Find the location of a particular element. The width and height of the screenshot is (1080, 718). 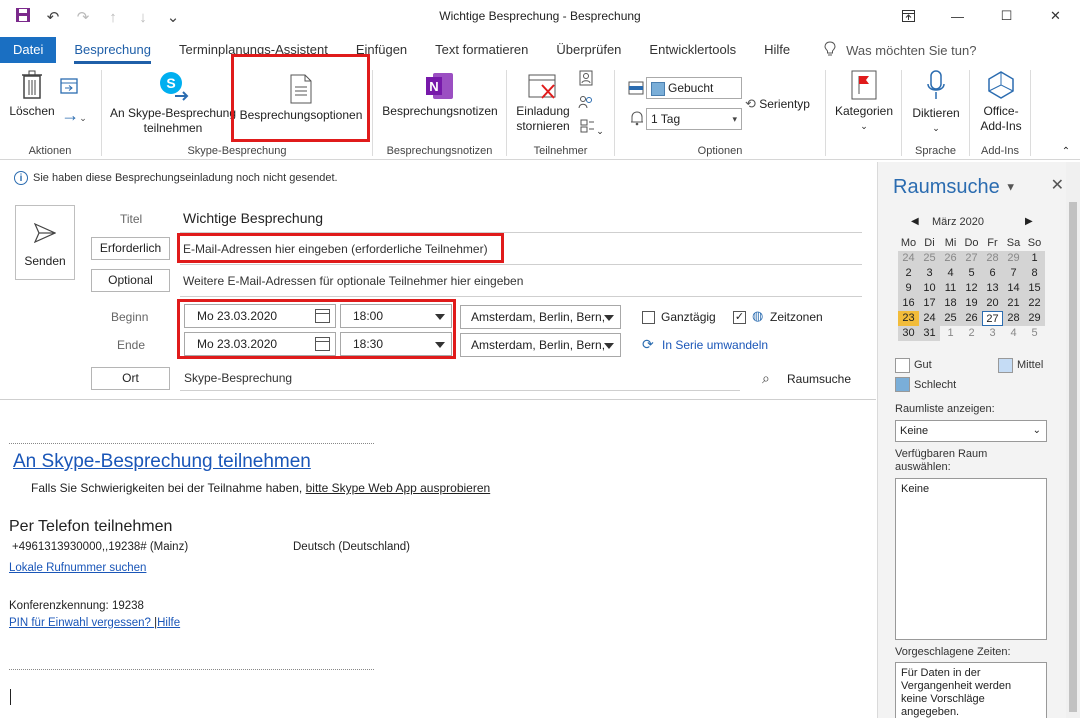

room-list-select: Keine ⌄ is located at coordinates (971, 431).